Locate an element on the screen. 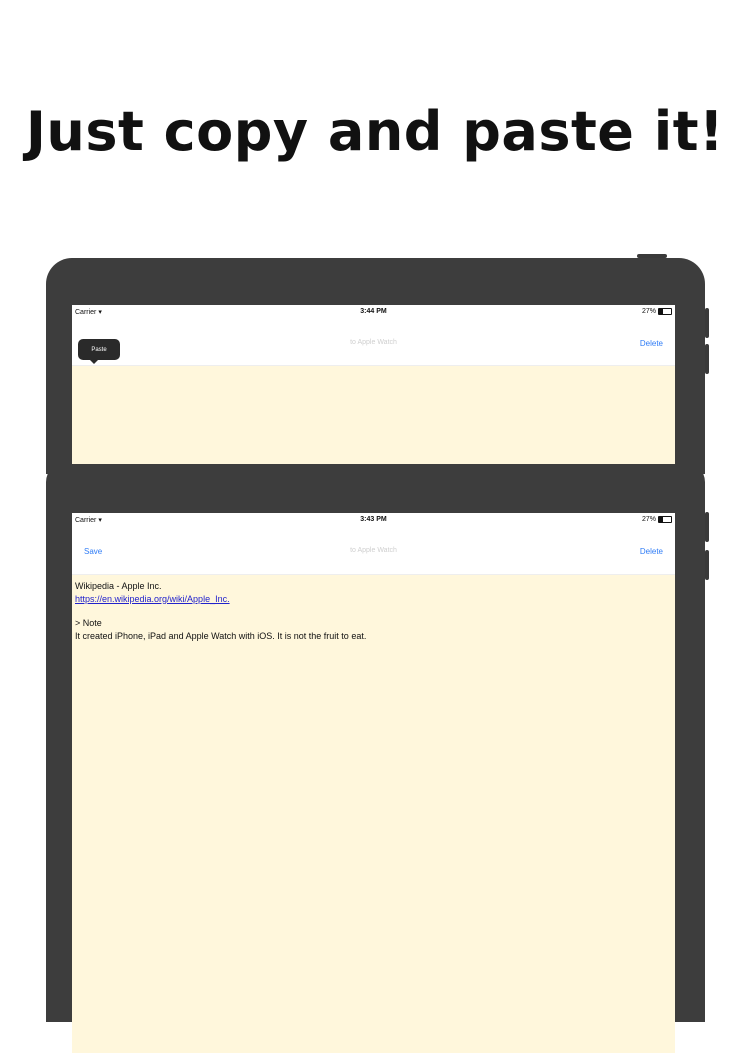 This screenshot has height=1053, width=750. status-time: 3:43 PM is located at coordinates (373, 519).